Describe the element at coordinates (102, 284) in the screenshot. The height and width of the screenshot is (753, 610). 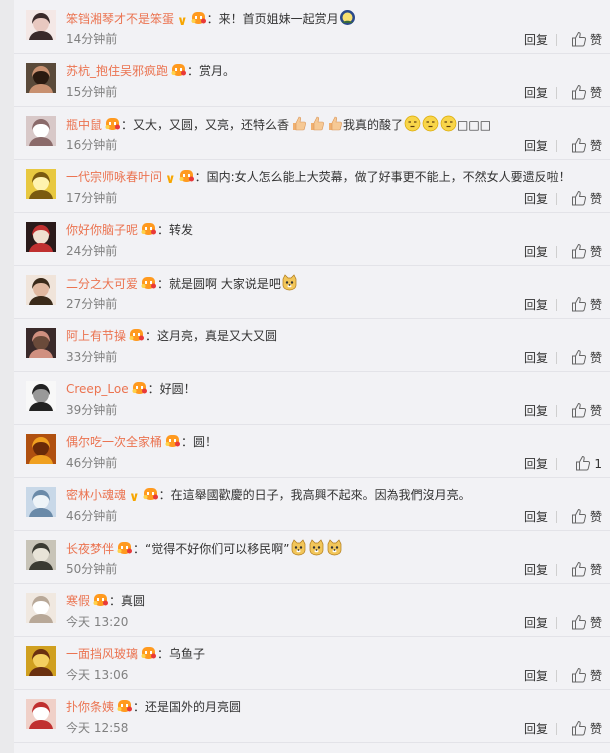
I see `comment-username: 二分之大可爱` at that location.